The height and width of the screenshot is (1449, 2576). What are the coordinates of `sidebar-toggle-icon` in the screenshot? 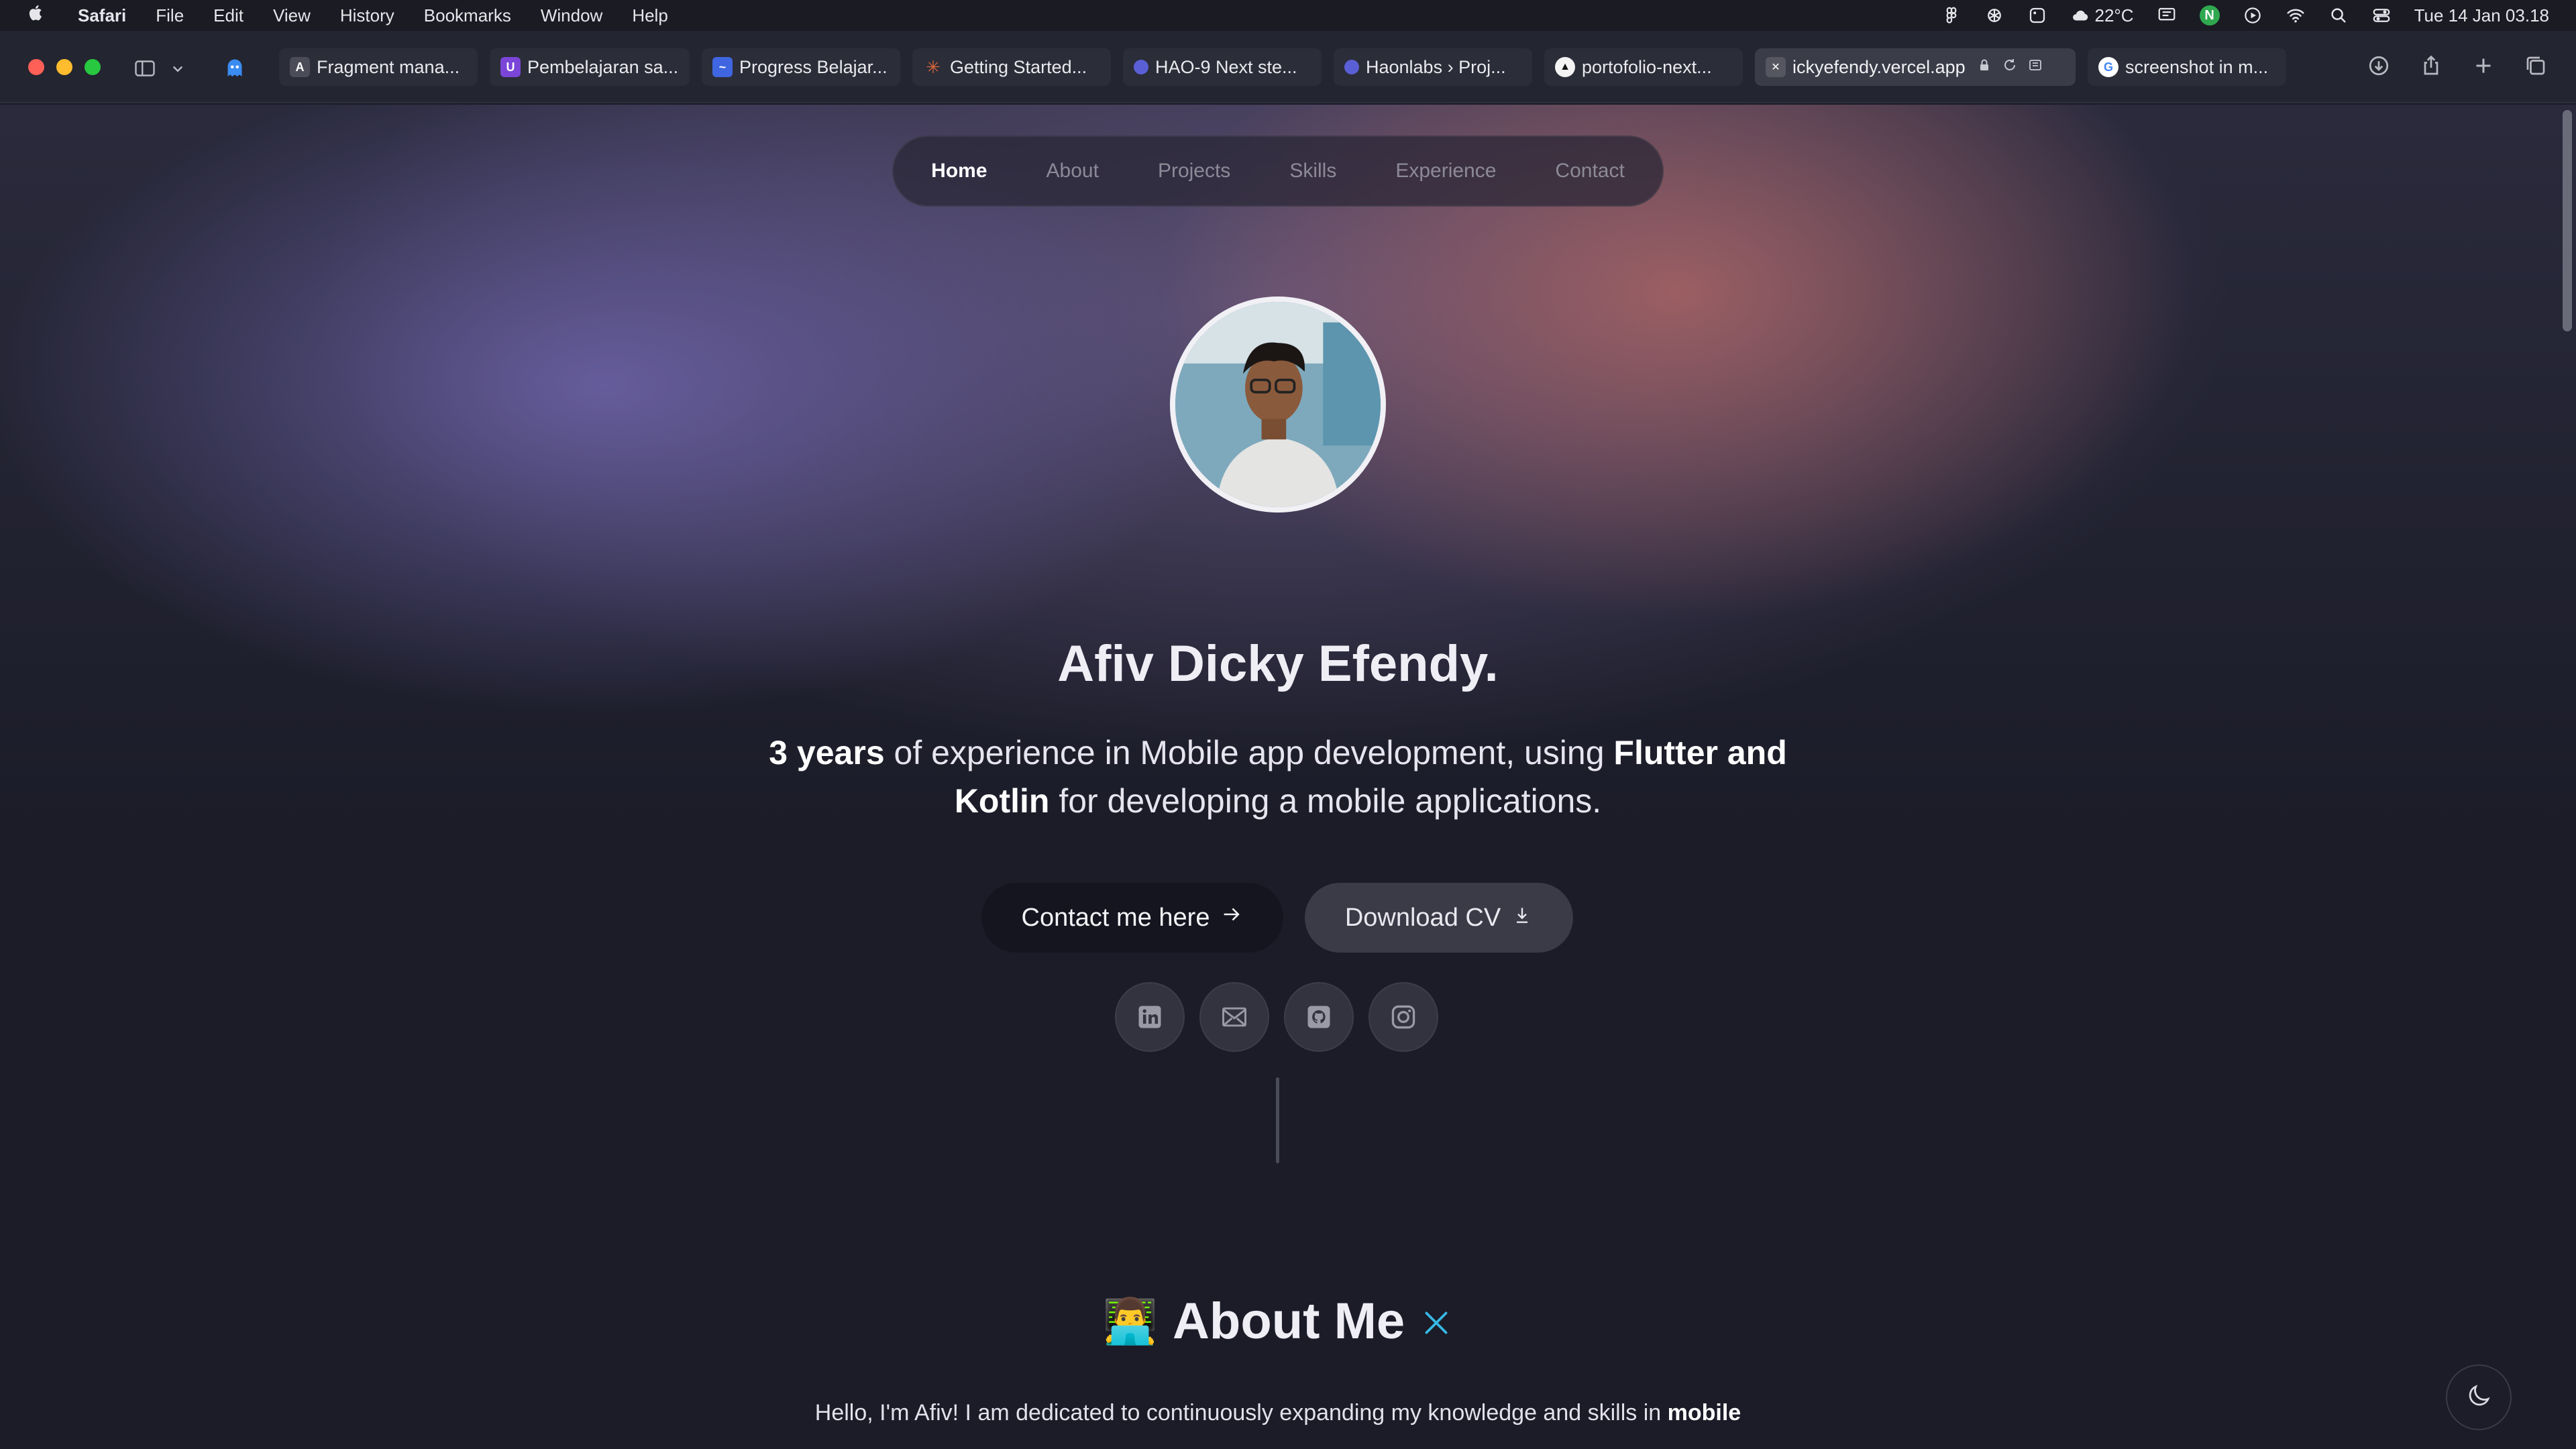 It's located at (144, 68).